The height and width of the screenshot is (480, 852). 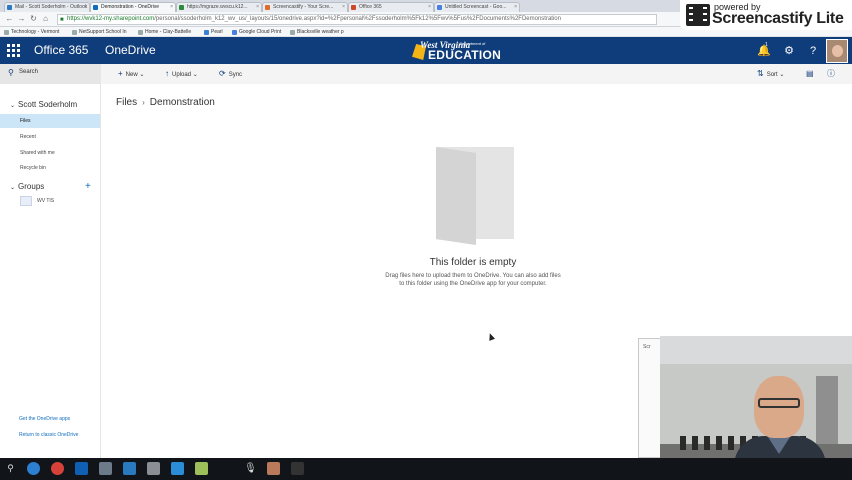 I want to click on nav-item-shared: Shared with me, so click(x=50, y=153).